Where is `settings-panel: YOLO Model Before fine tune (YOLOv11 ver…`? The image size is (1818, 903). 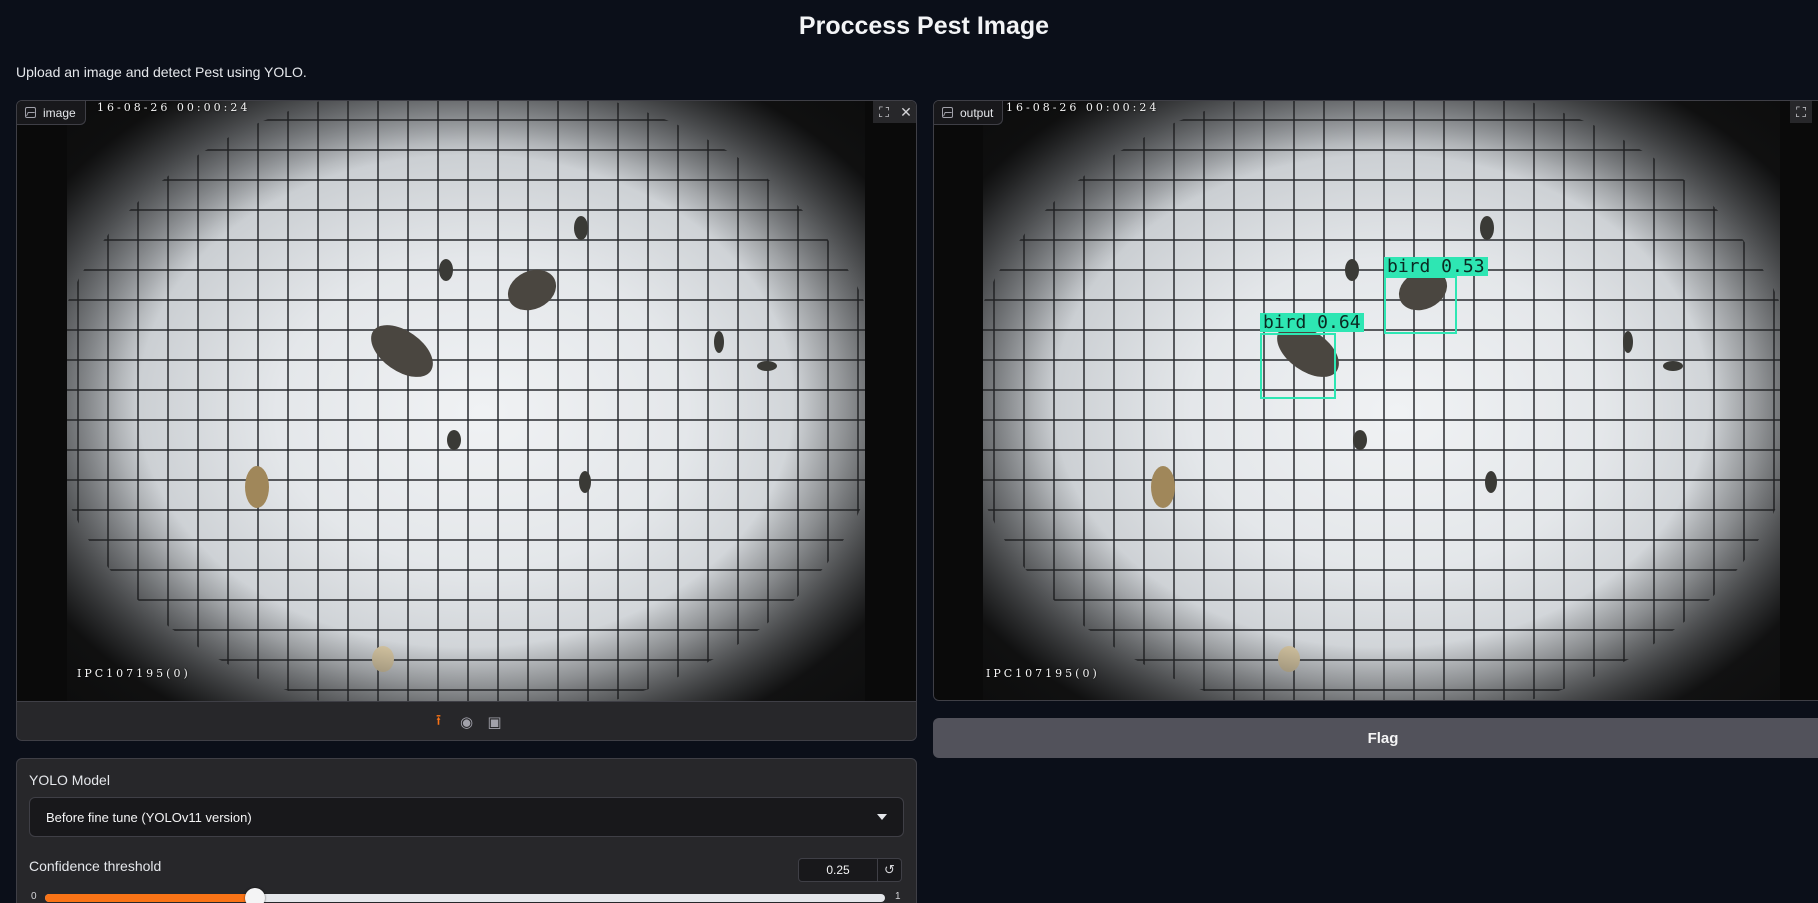
settings-panel: YOLO Model Before fine tune (YOLOv11 ver… is located at coordinates (466, 830).